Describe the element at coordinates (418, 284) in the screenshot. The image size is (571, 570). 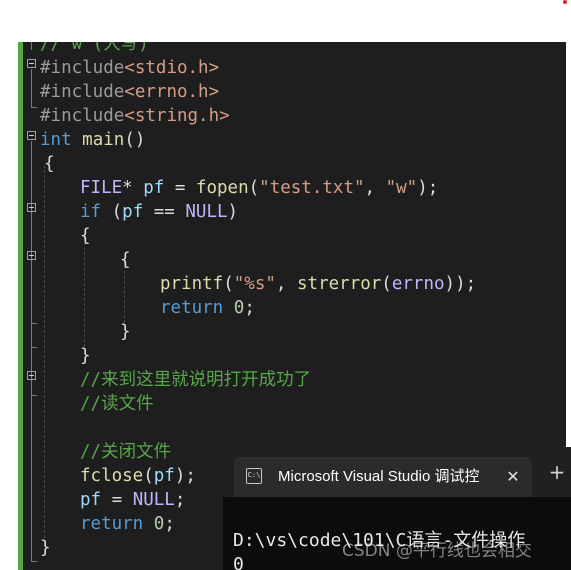
I see `code-token: errno` at that location.